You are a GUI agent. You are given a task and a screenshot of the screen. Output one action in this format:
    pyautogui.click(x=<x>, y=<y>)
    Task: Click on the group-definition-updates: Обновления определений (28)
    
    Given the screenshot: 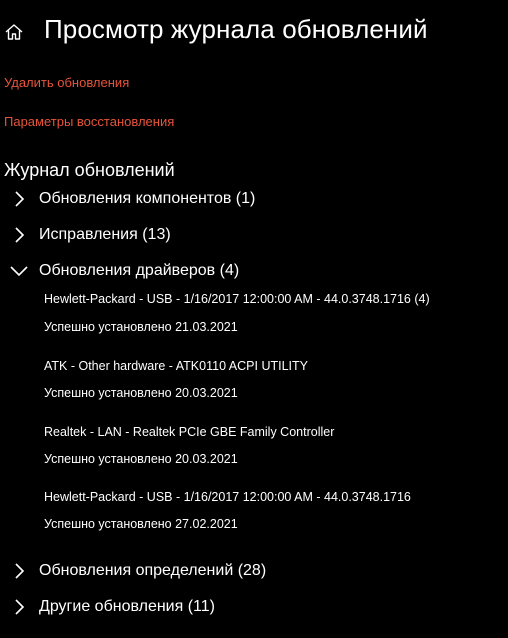 What is the action you would take?
    pyautogui.click(x=137, y=571)
    